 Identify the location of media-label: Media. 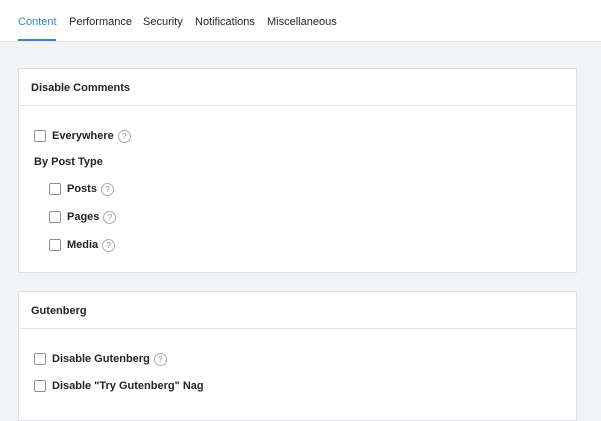
(83, 245).